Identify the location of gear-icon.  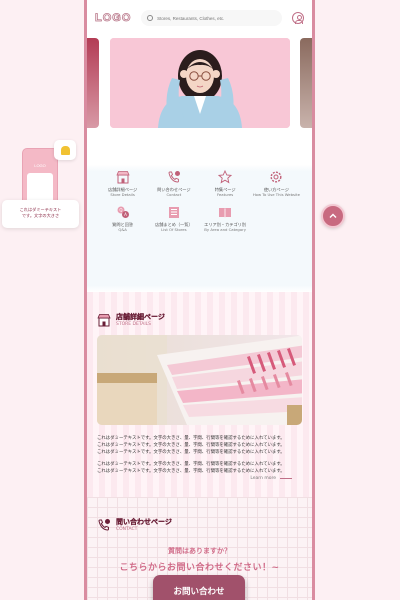
(276, 177).